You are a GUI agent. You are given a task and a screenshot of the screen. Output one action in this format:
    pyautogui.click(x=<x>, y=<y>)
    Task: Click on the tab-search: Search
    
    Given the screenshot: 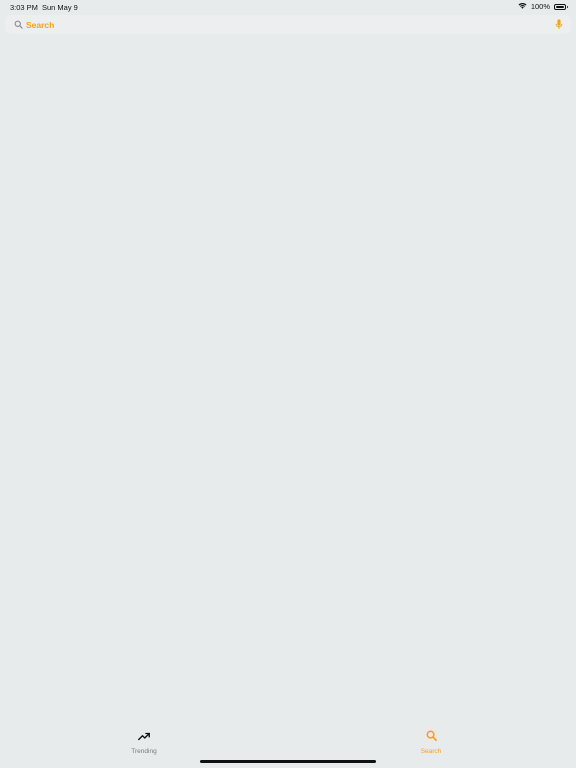 What is the action you would take?
    pyautogui.click(x=431, y=741)
    